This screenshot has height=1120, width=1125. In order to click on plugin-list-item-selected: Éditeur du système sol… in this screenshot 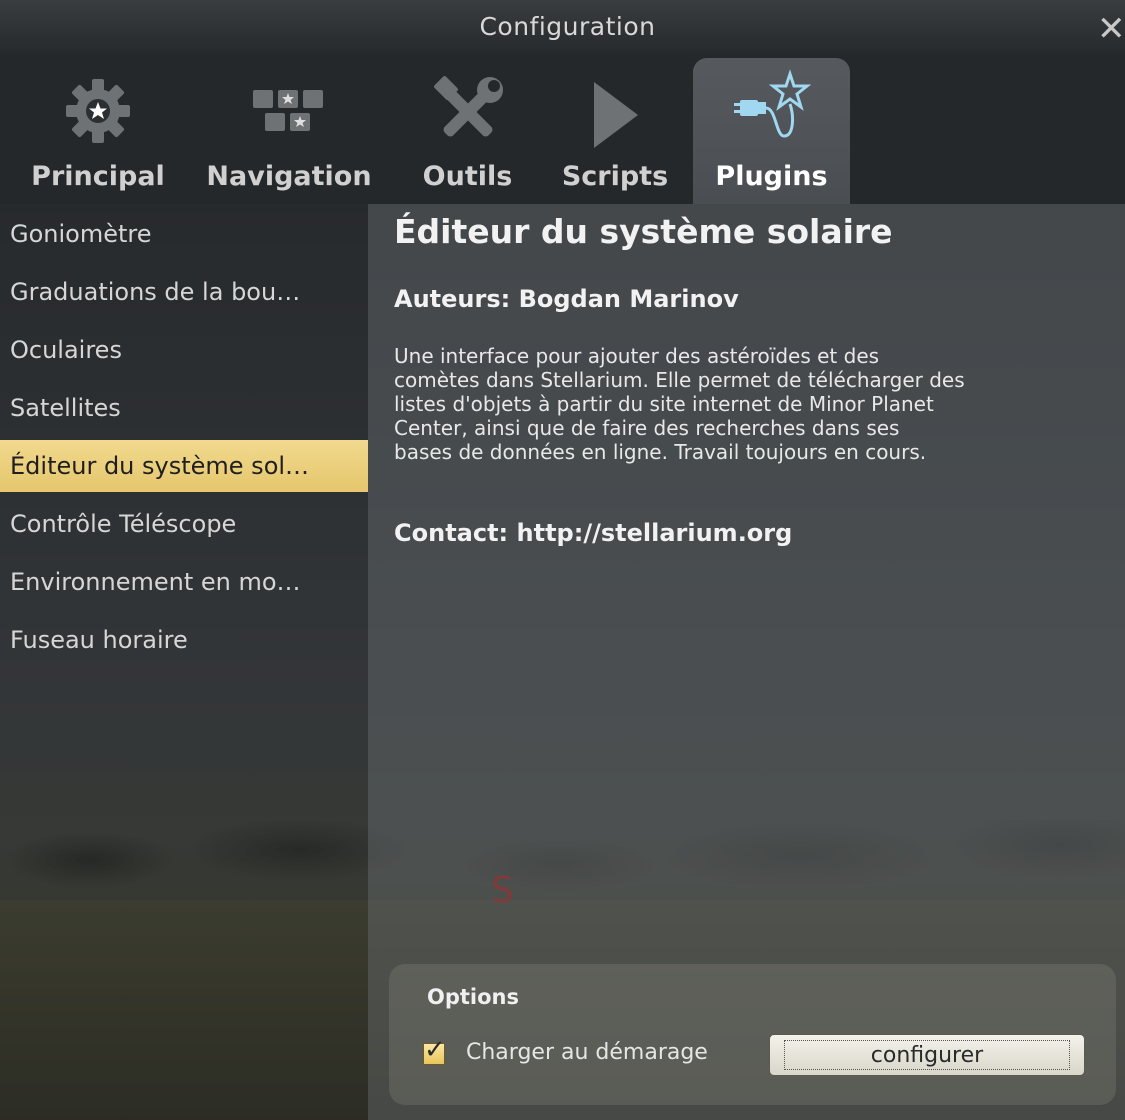, I will do `click(184, 466)`.